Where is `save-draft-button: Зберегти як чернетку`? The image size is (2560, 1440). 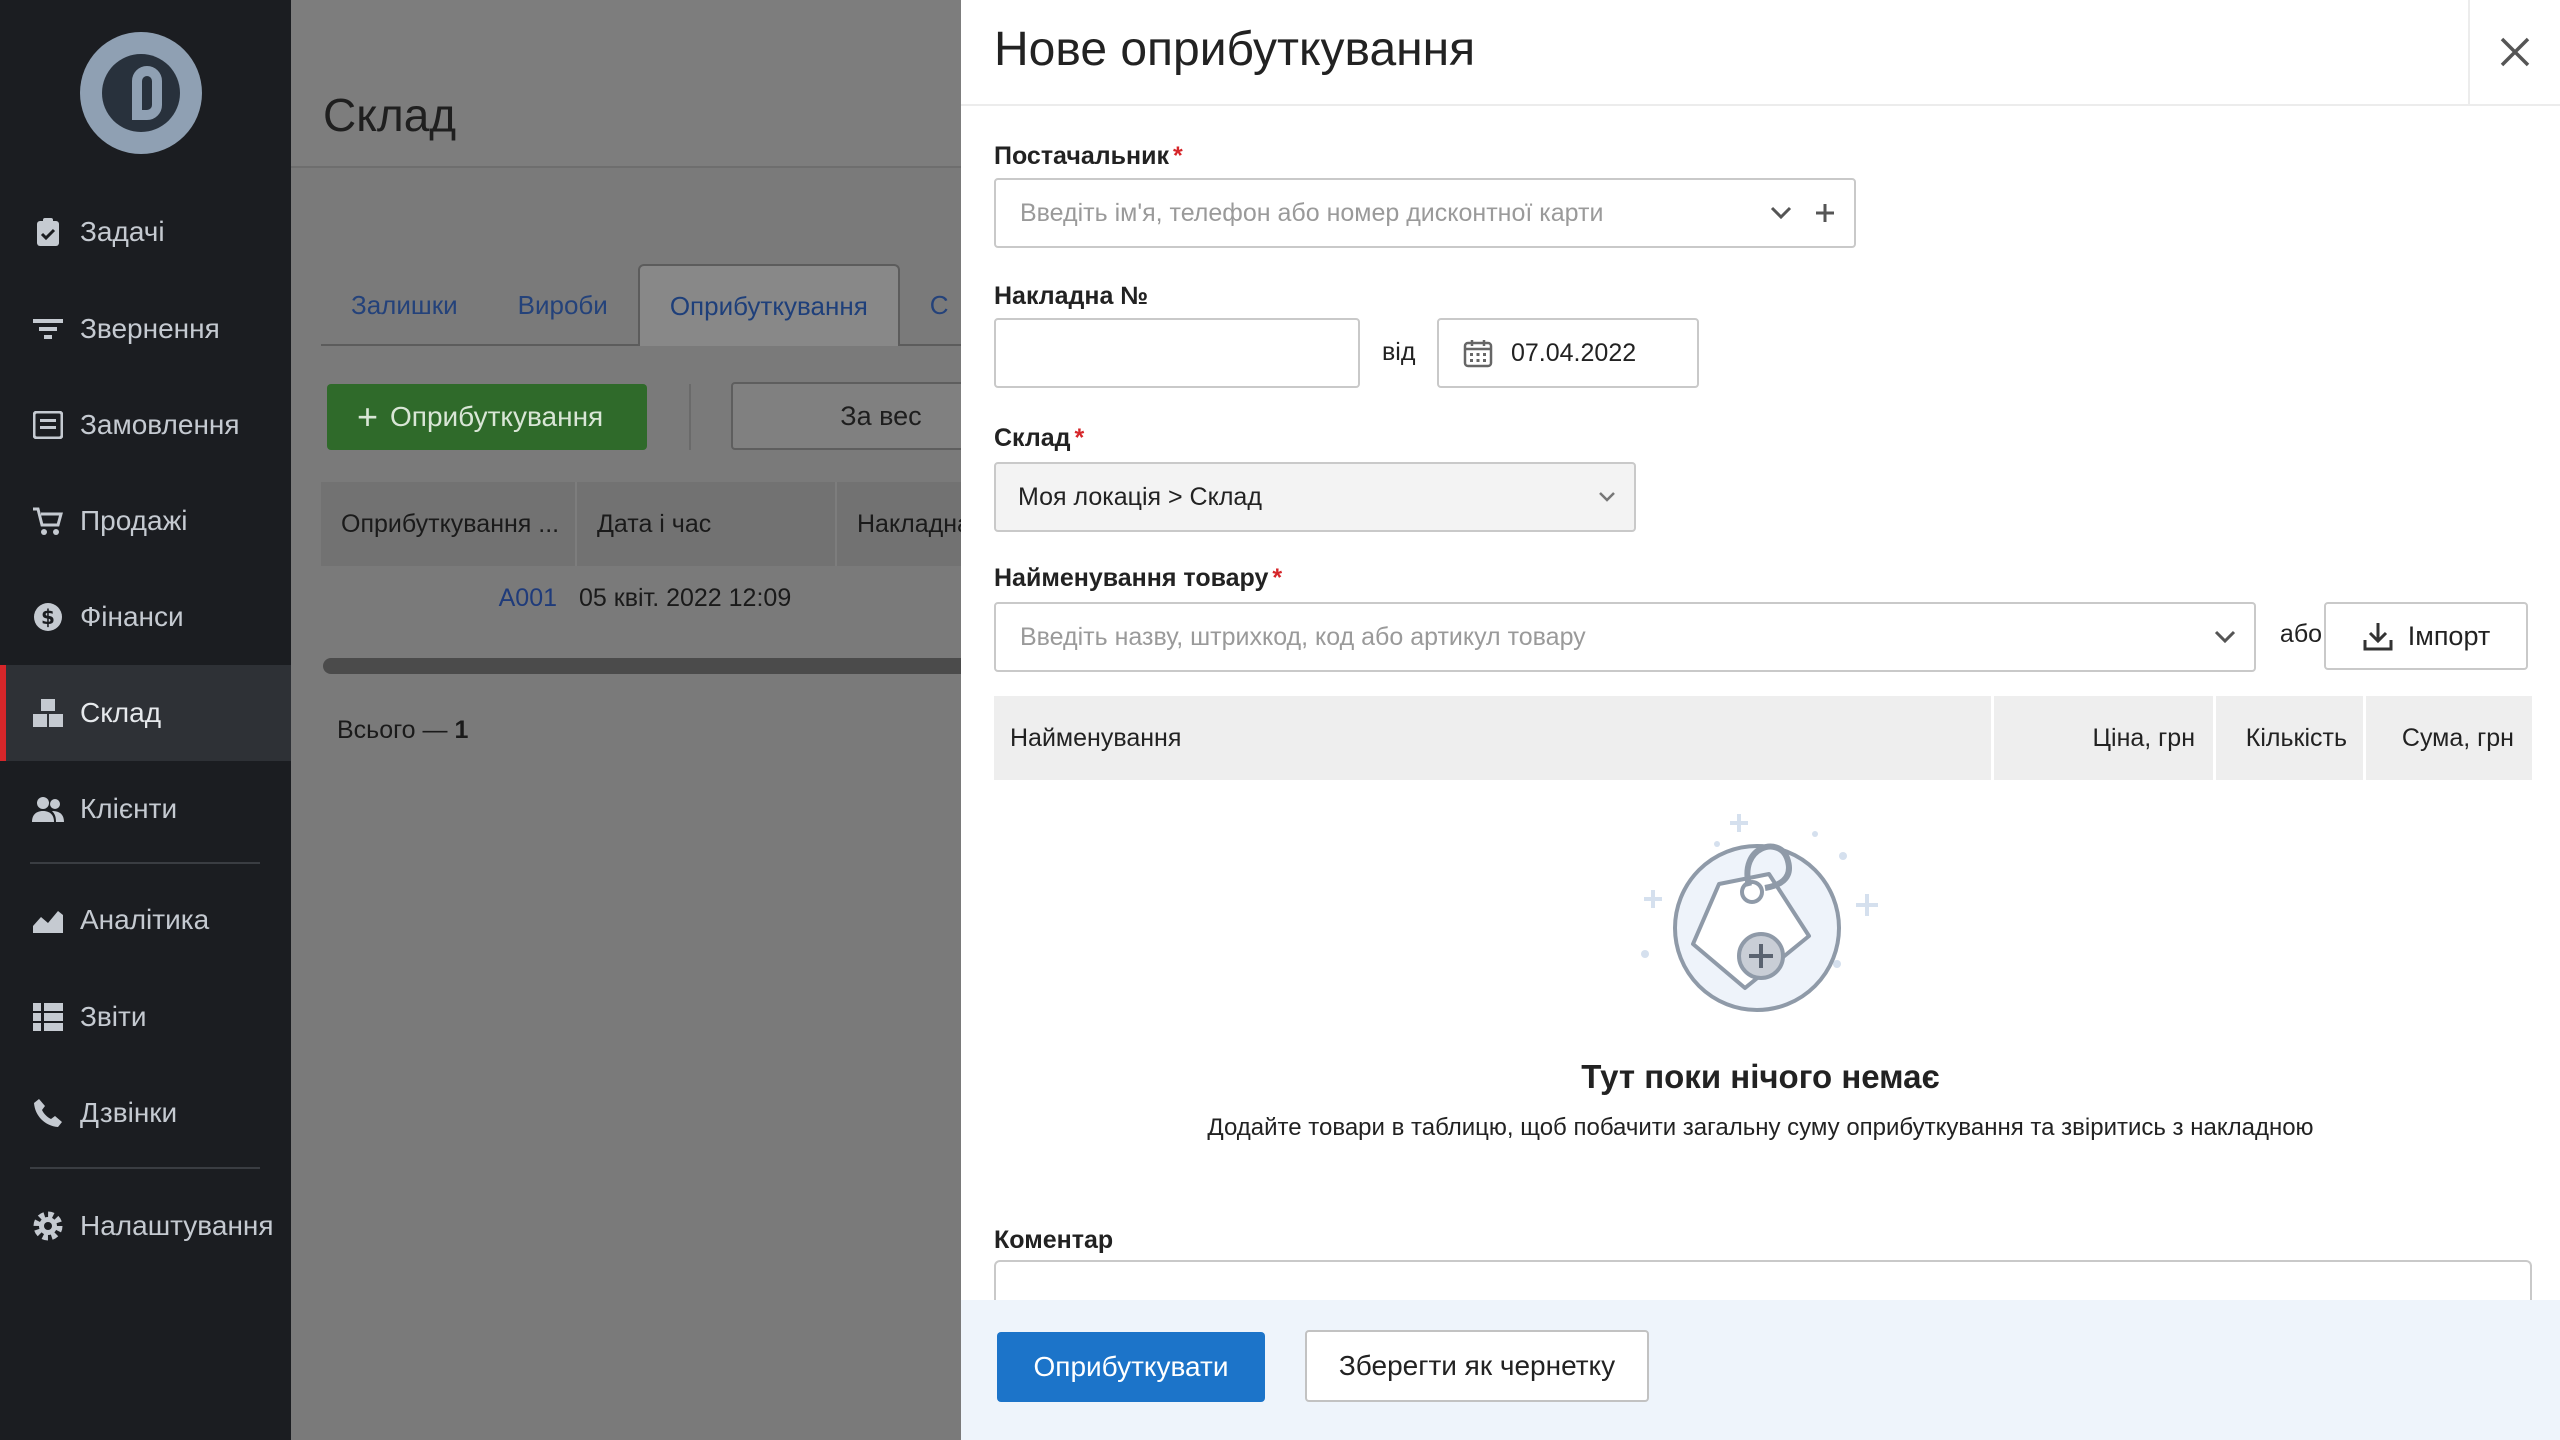
save-draft-button: Зберегти як чернетку is located at coordinates (1477, 1366).